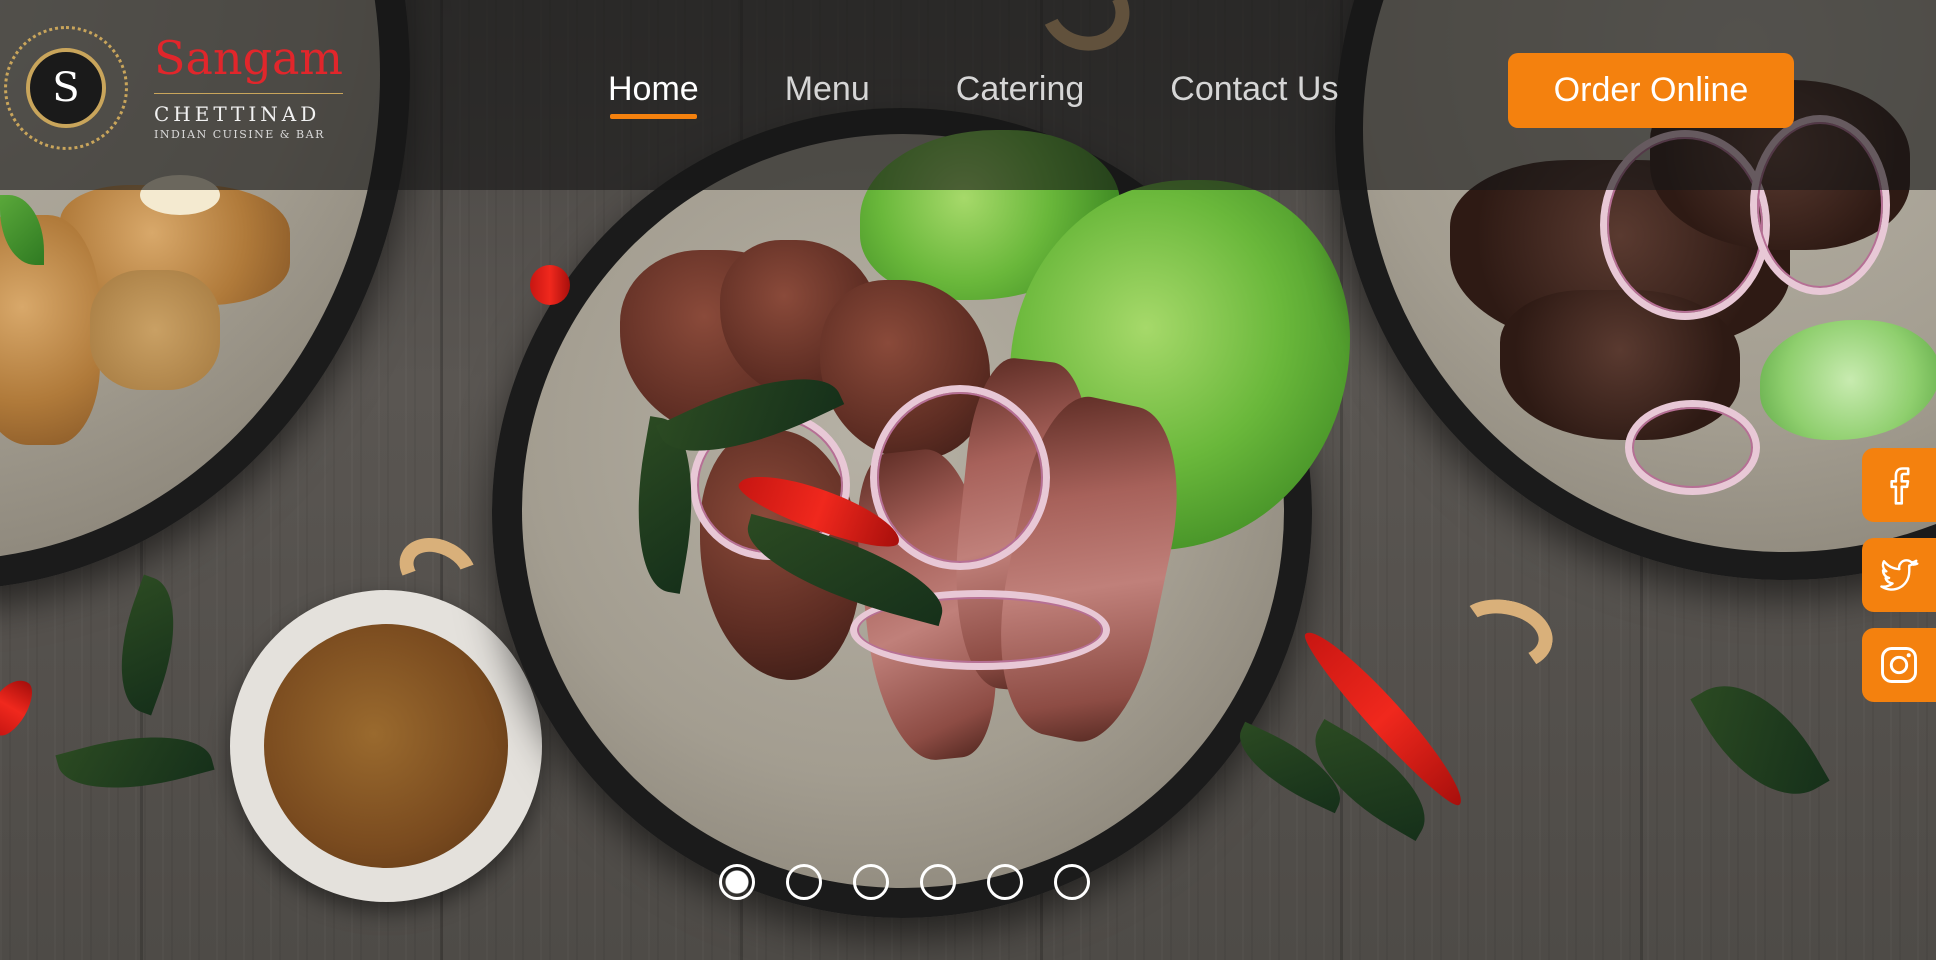 The image size is (1936, 960). What do you see at coordinates (1020, 94) in the screenshot?
I see `nav-item-catering: Catering` at bounding box center [1020, 94].